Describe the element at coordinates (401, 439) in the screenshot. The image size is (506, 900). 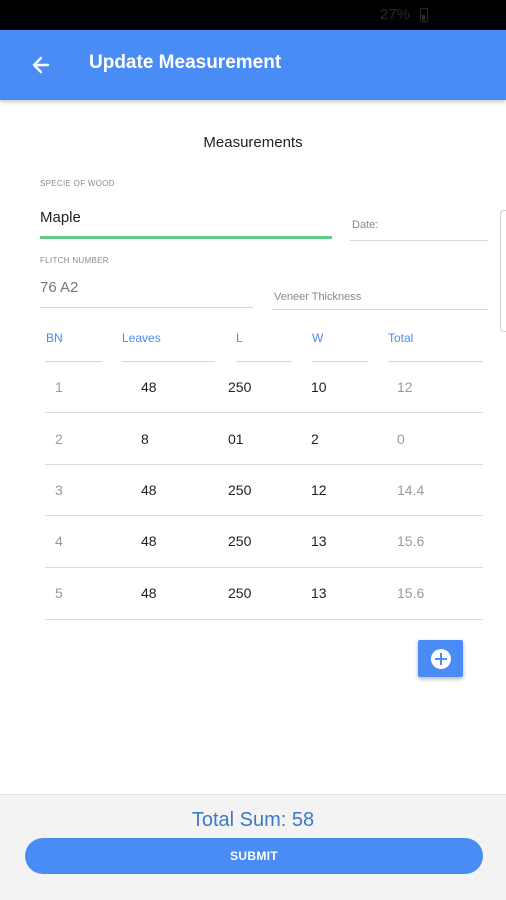
I see `cell-total: 0` at that location.